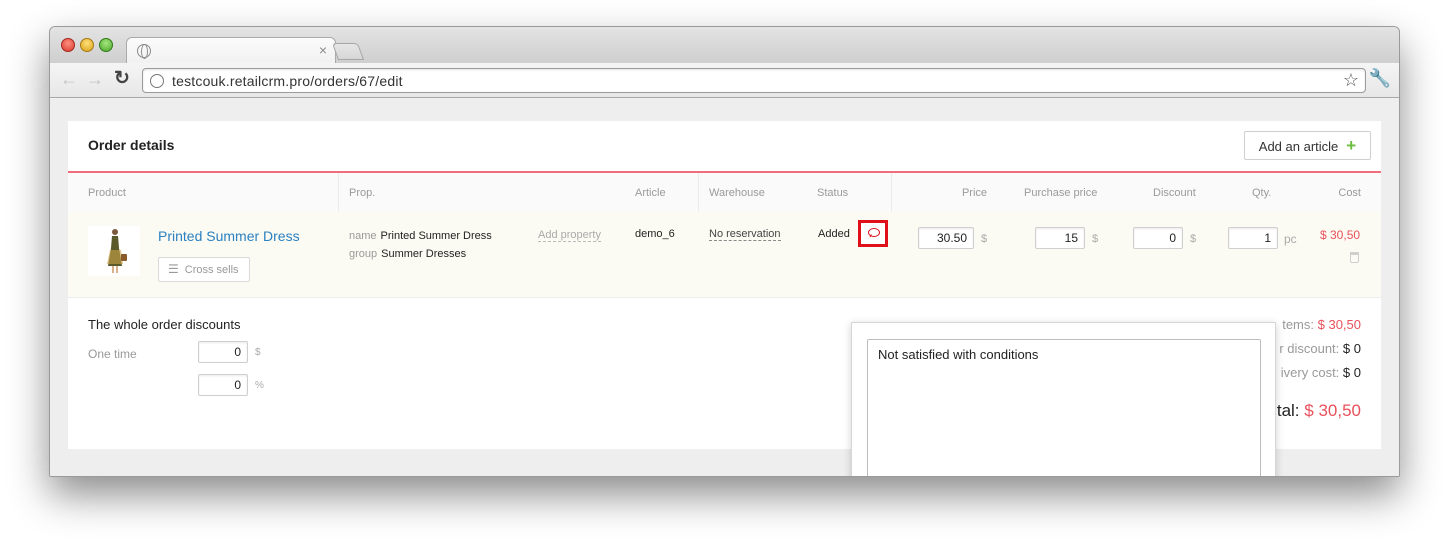 The image size is (1449, 548). I want to click on header-discount: Discount, so click(1174, 193).